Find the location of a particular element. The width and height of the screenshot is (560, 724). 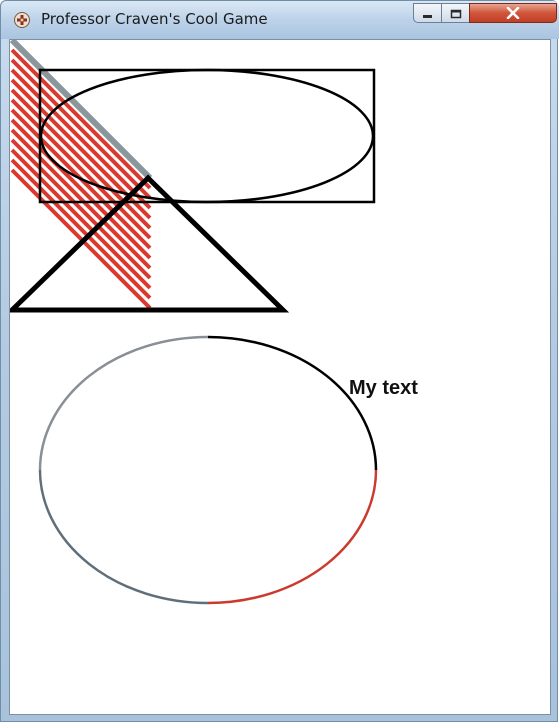

close-icon is located at coordinates (513, 13).